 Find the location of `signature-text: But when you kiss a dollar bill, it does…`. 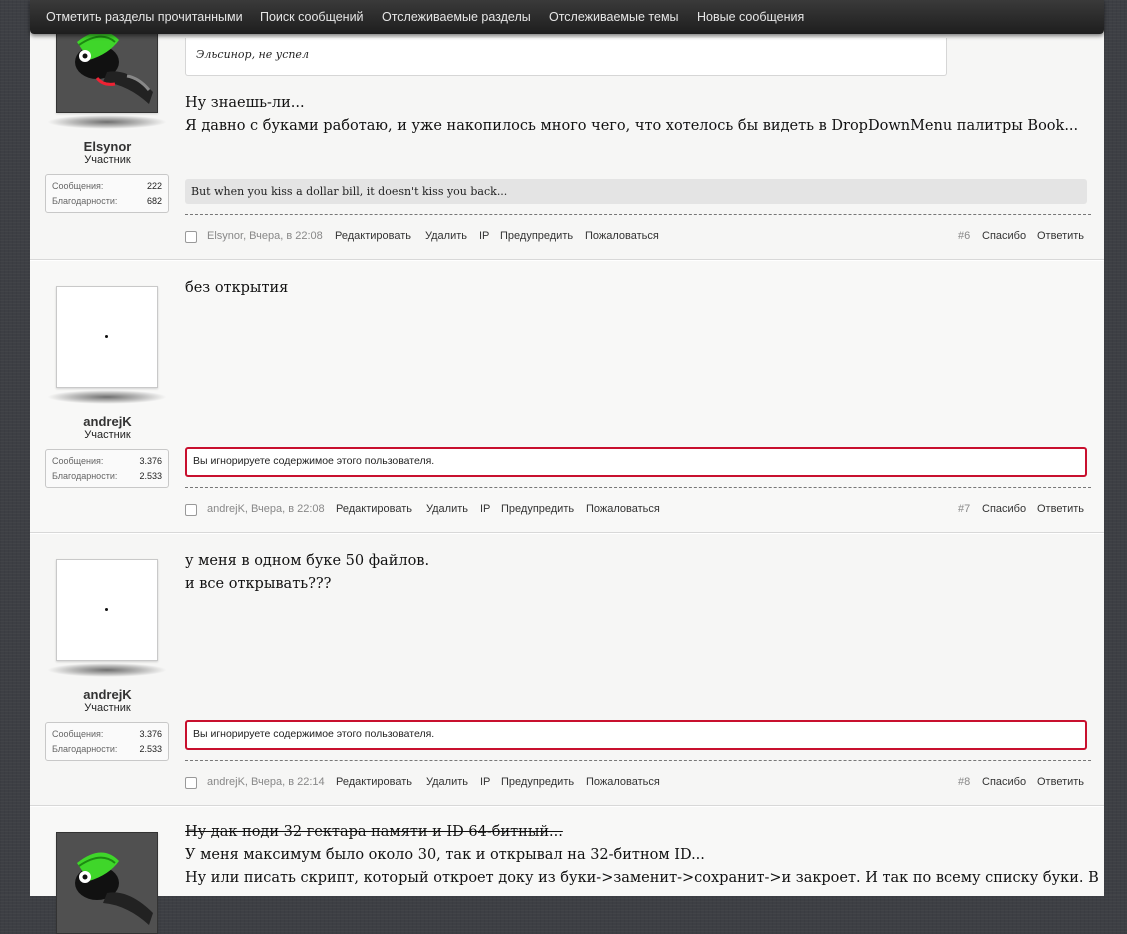

signature-text: But when you kiss a dollar bill, it does… is located at coordinates (349, 191).